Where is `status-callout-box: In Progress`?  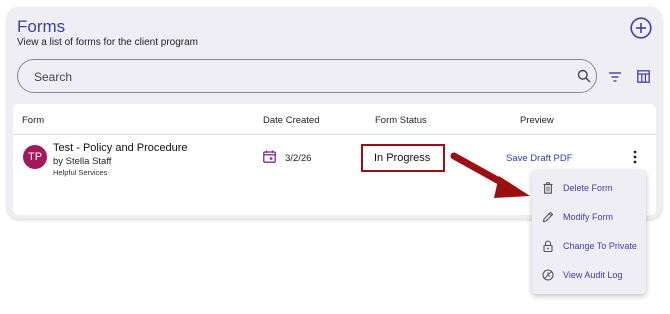
status-callout-box: In Progress is located at coordinates (403, 158).